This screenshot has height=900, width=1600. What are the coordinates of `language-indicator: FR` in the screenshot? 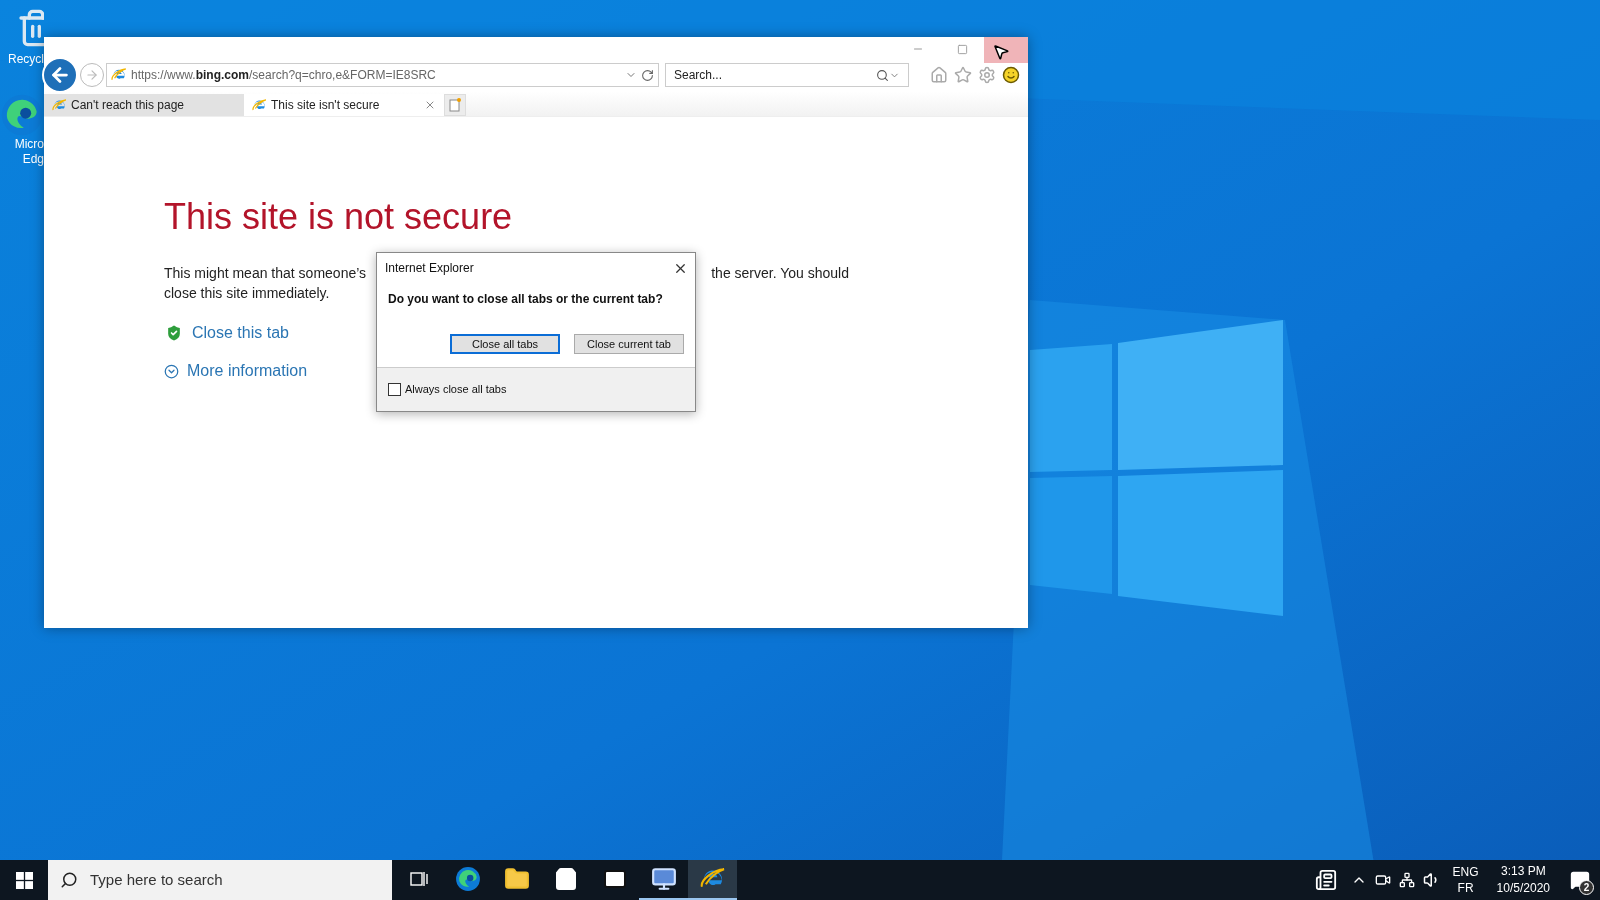 It's located at (1465, 888).